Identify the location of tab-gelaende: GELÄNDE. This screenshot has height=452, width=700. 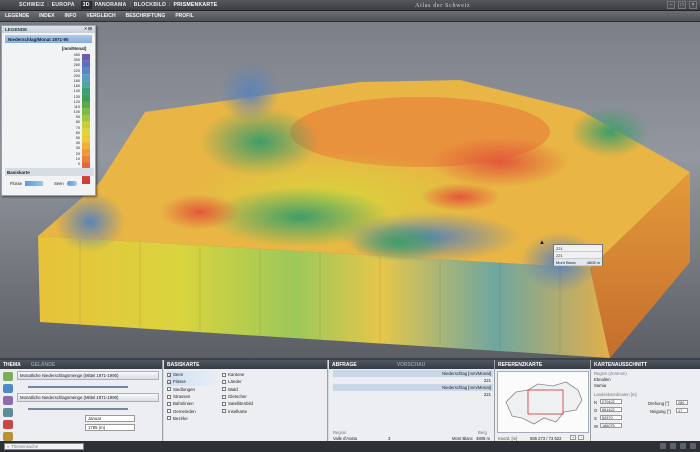
(43, 365).